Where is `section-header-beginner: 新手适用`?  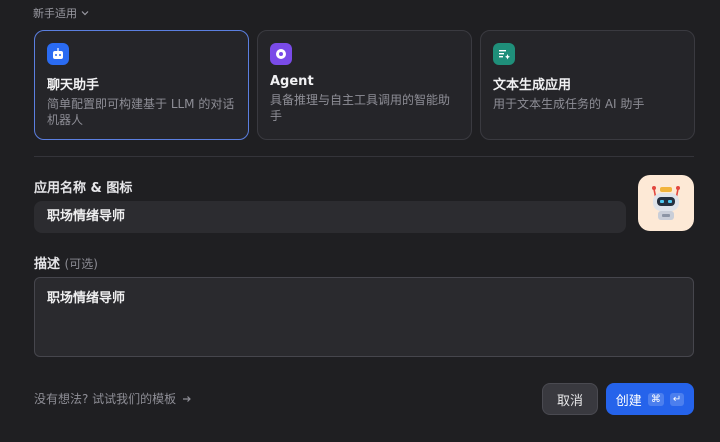 section-header-beginner: 新手适用 is located at coordinates (61, 13).